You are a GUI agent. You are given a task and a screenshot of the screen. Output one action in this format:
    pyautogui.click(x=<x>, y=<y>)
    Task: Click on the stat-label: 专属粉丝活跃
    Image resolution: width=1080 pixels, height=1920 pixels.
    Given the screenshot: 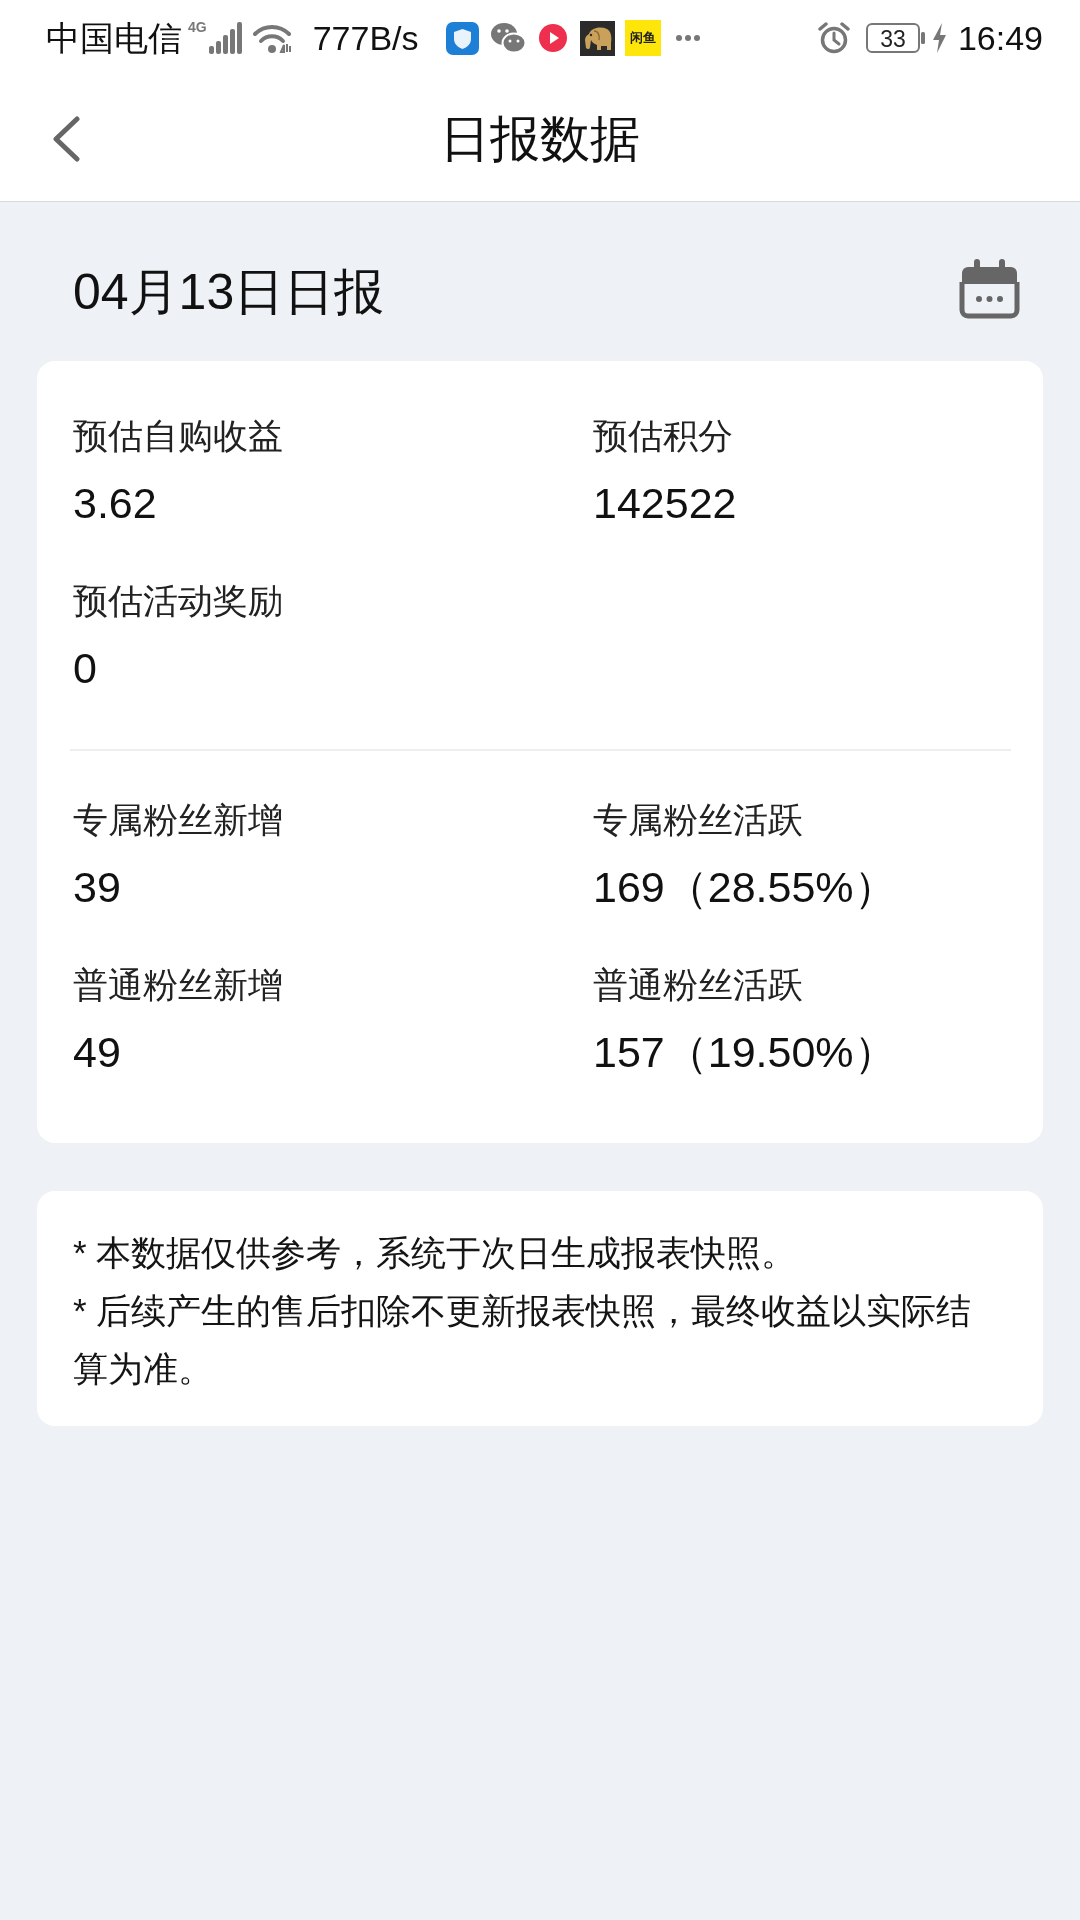 What is the action you would take?
    pyautogui.click(x=698, y=820)
    